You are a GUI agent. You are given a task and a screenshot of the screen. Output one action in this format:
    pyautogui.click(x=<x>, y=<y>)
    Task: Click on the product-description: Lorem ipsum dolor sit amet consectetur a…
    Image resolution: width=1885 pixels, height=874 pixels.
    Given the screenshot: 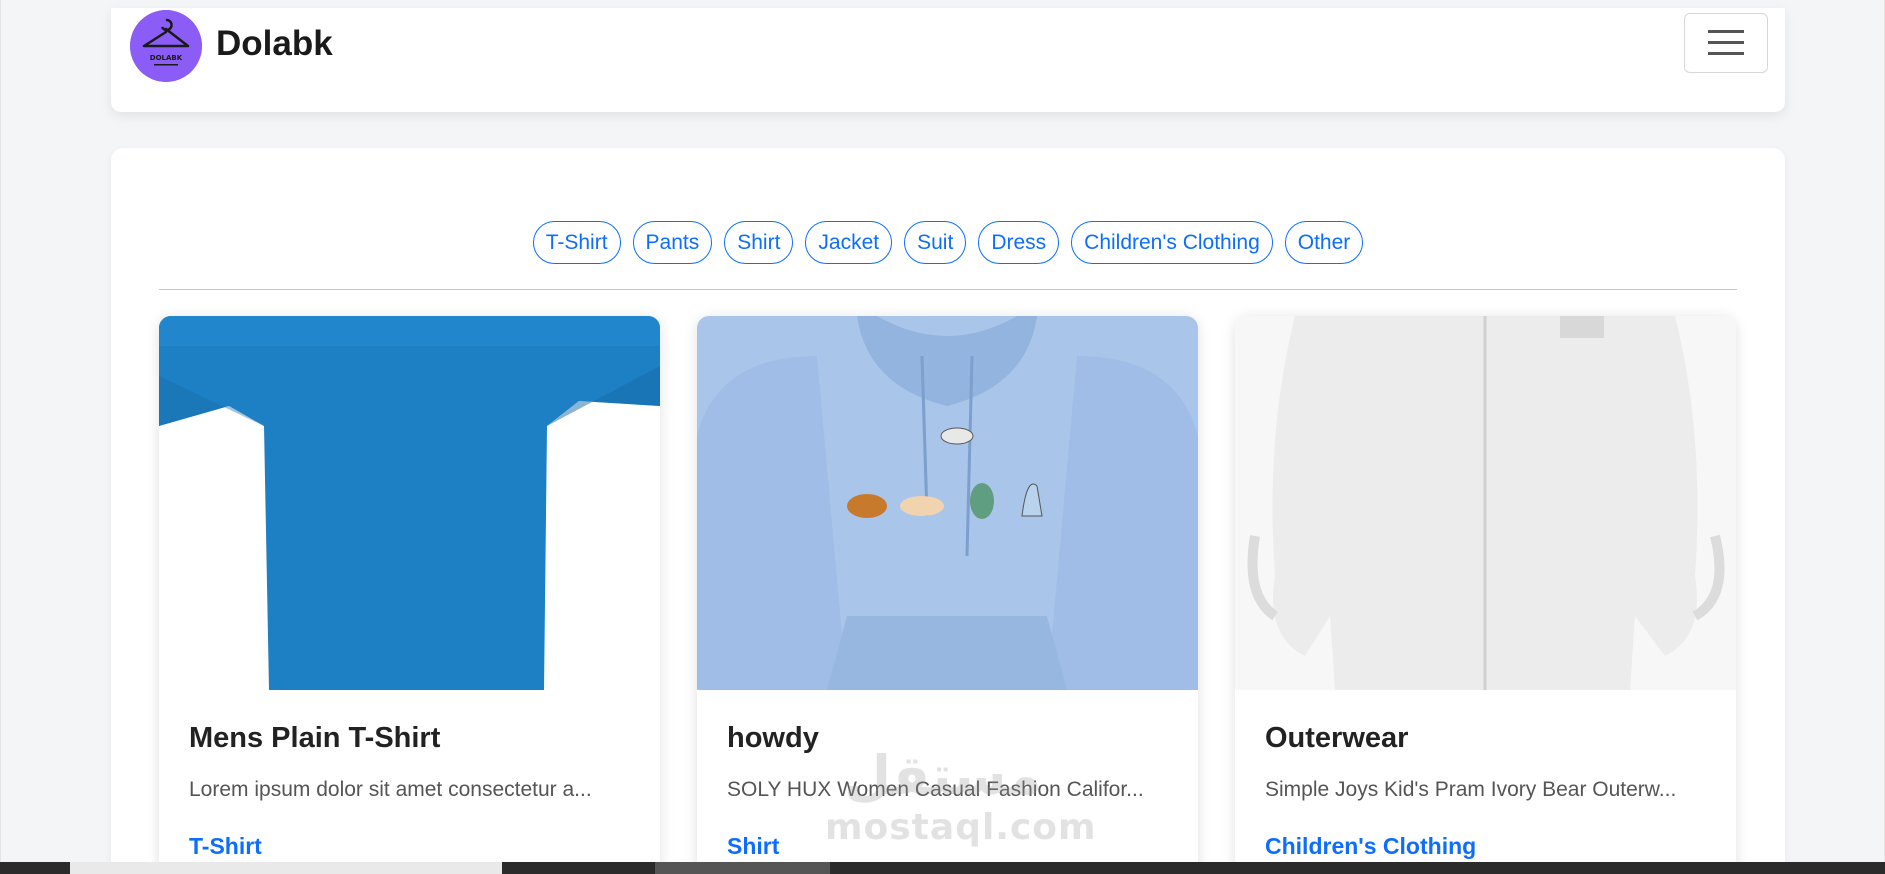 What is the action you would take?
    pyautogui.click(x=390, y=789)
    